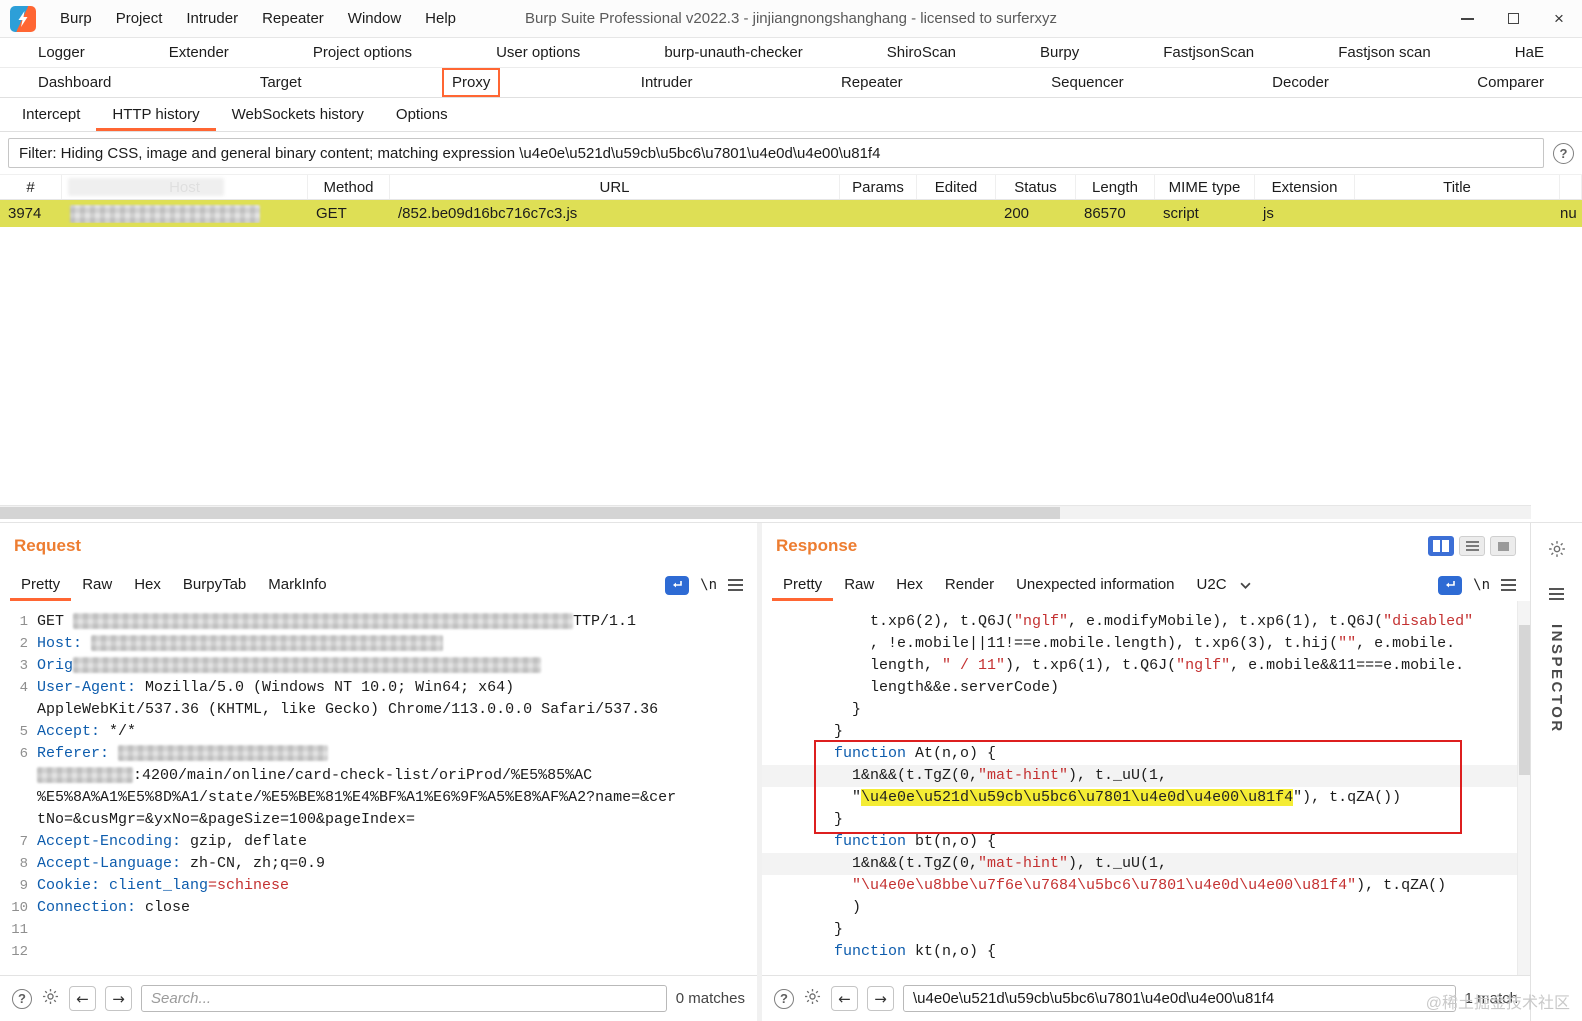 Image resolution: width=1582 pixels, height=1021 pixels. I want to click on column-header-url: URL, so click(615, 187).